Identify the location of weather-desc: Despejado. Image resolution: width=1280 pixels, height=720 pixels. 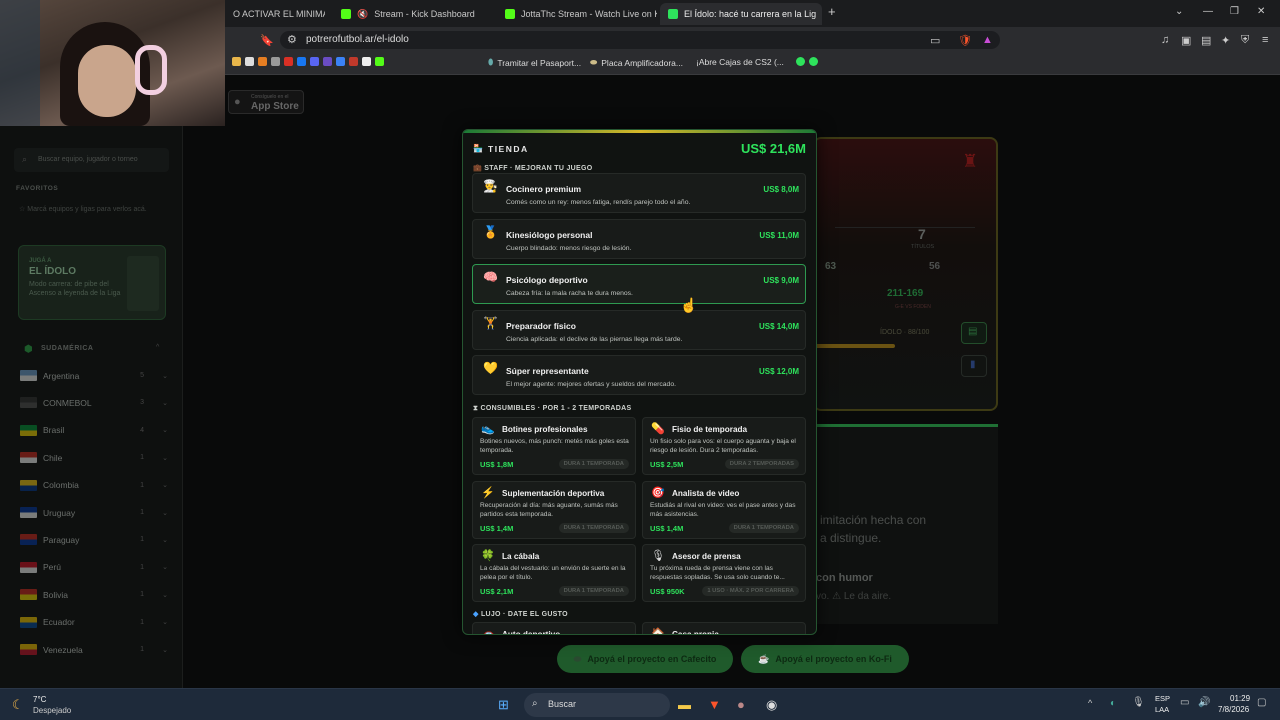
(52, 710).